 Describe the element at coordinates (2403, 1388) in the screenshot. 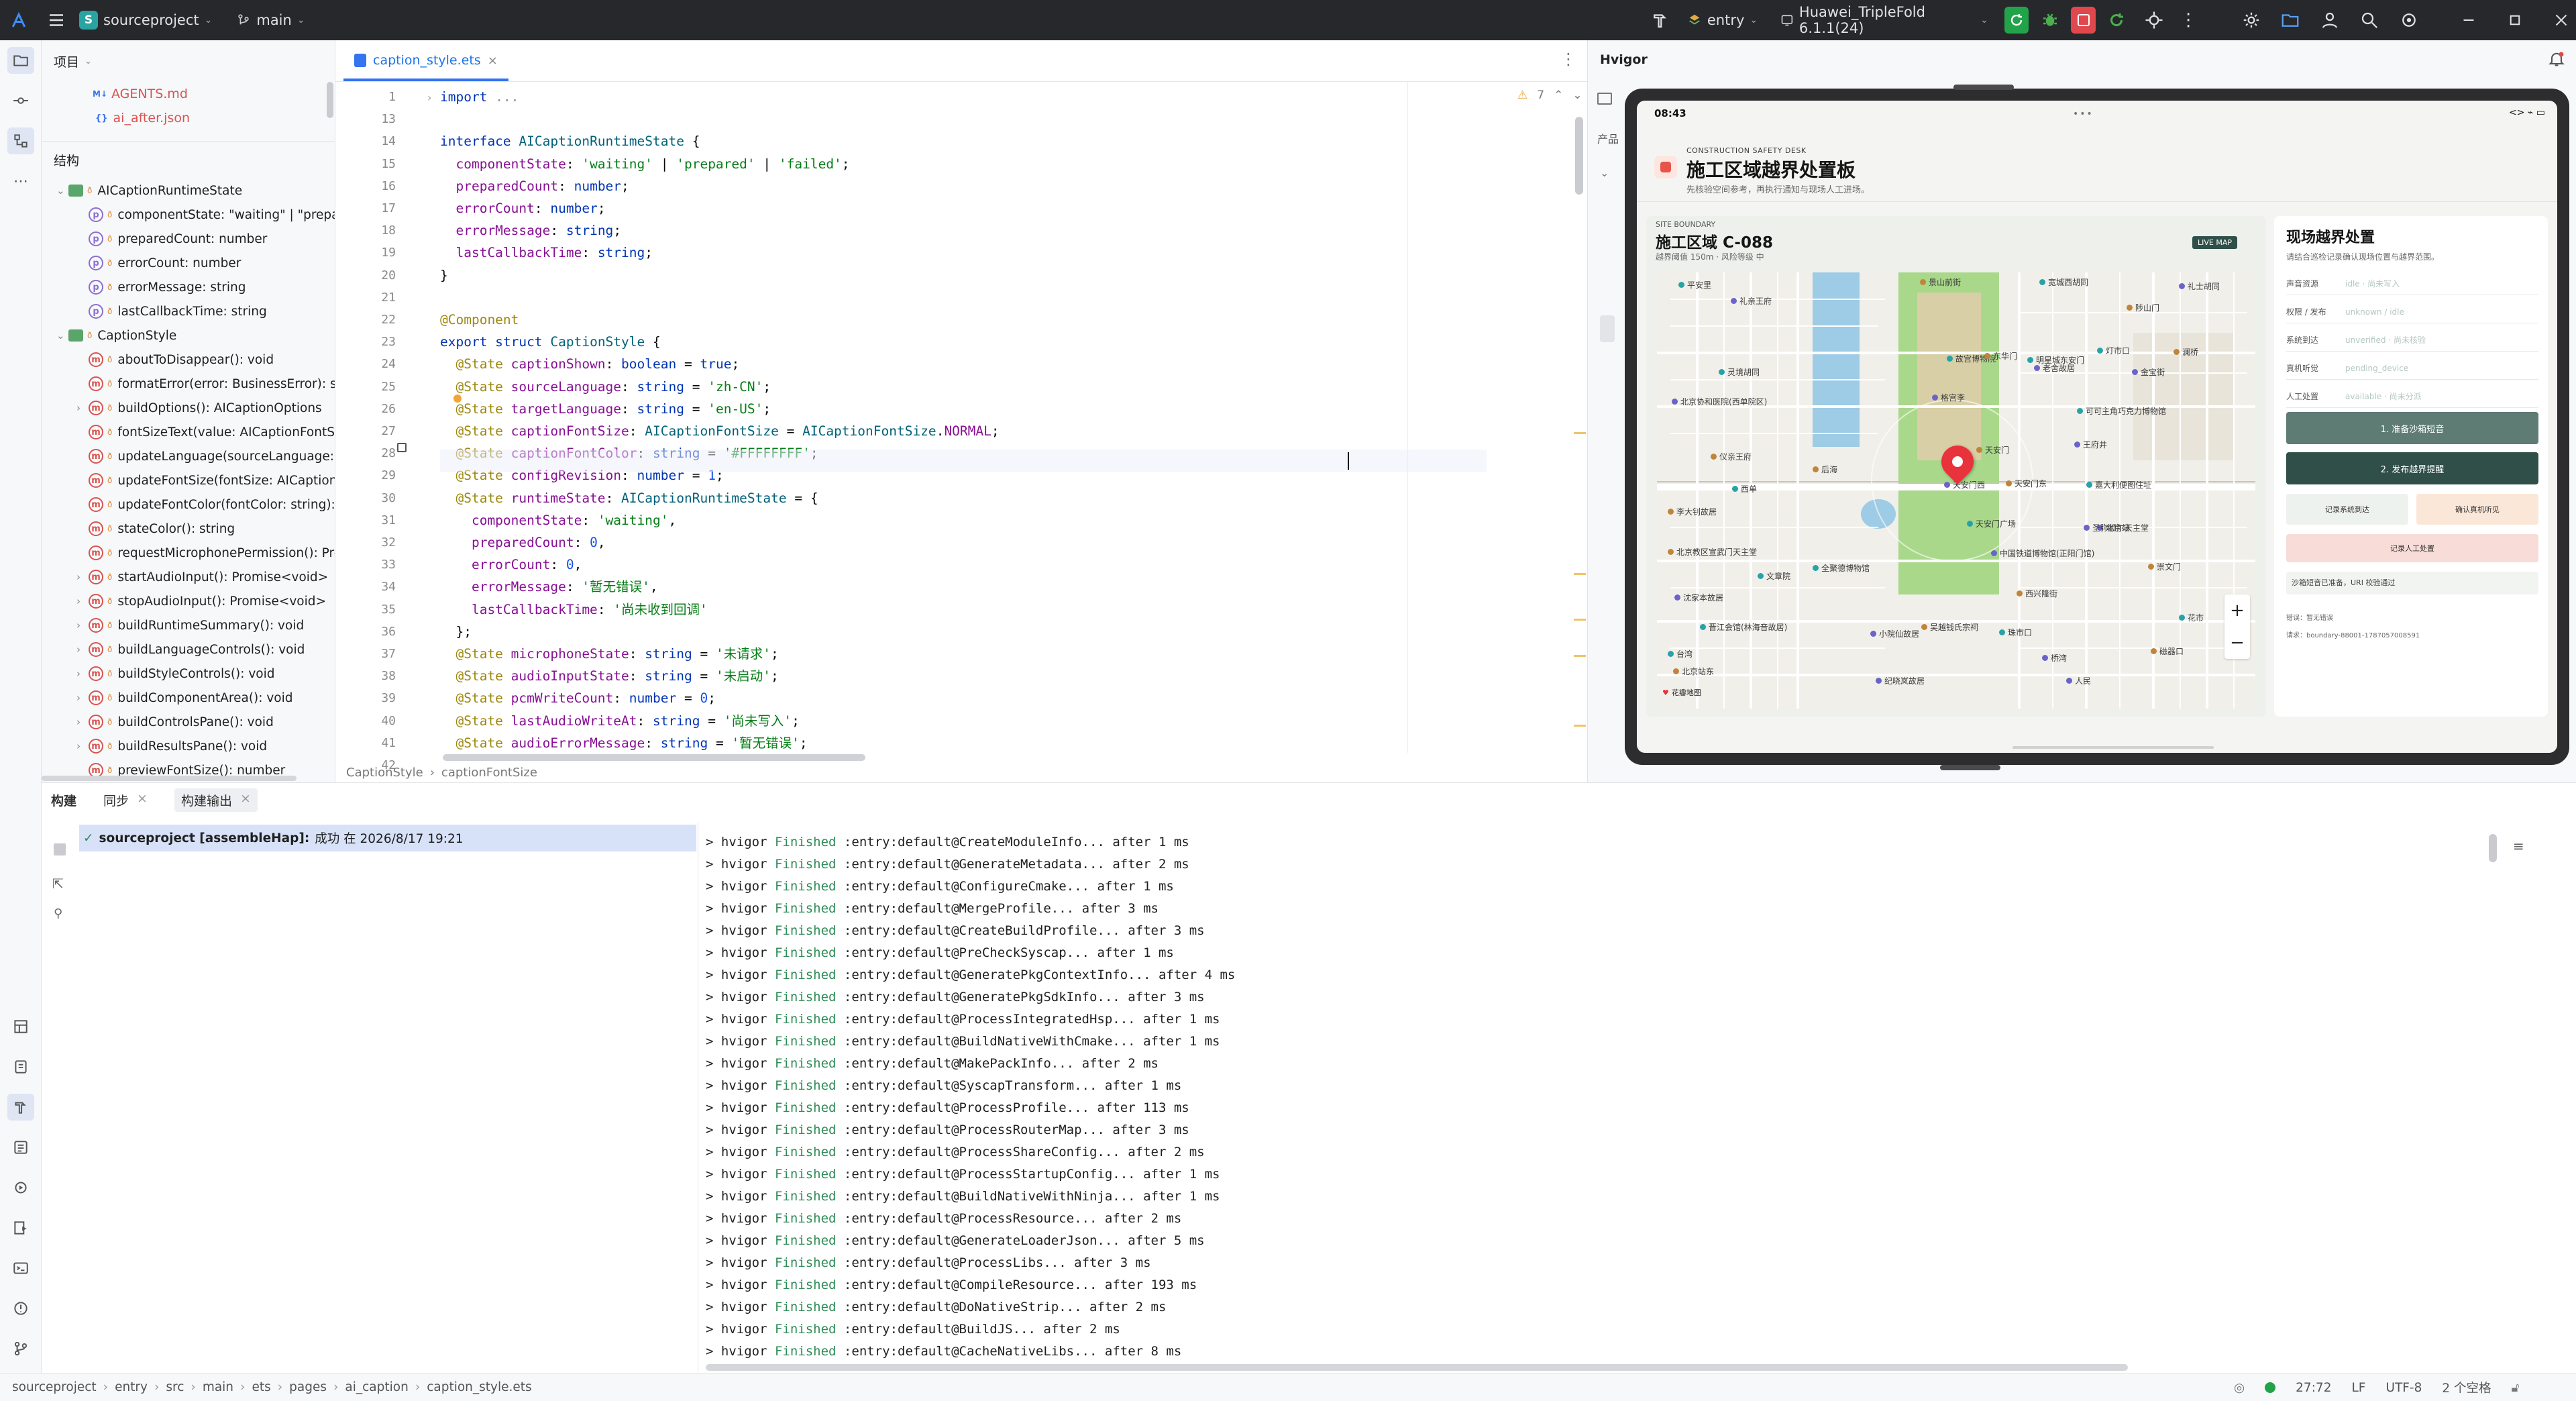

I see `file-encoding: UTF-8` at that location.